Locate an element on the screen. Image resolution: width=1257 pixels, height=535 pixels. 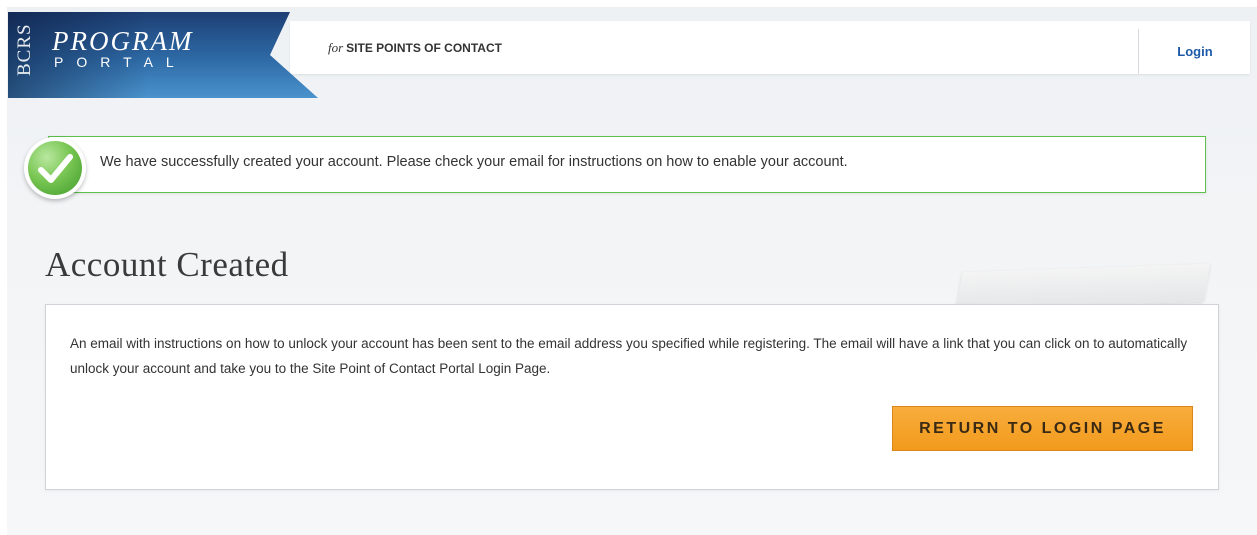
page-title: Account Created is located at coordinates (167, 264).